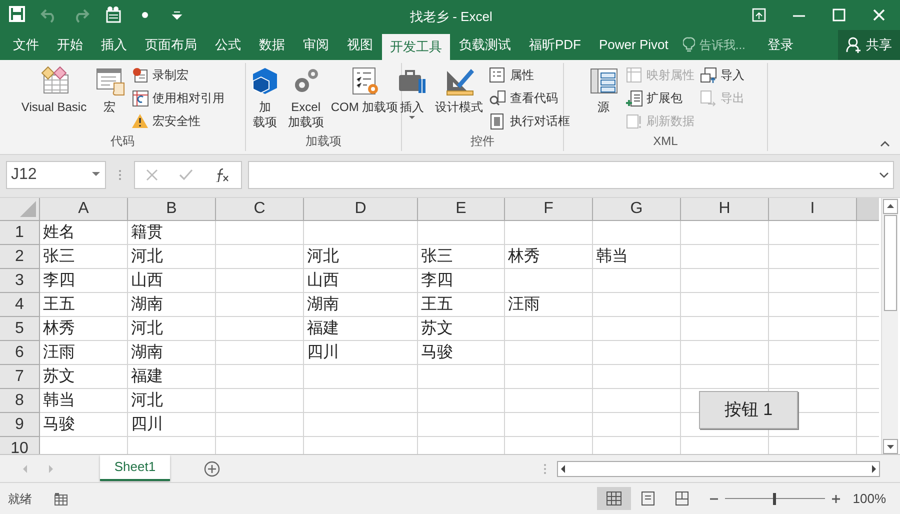 This screenshot has width=900, height=514. Describe the element at coordinates (20, 329) in the screenshot. I see `row-header: 5` at that location.